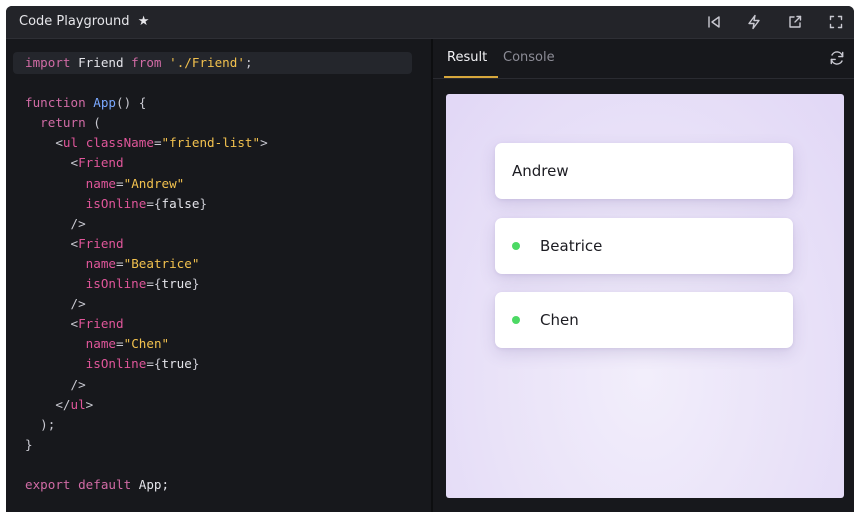 The image size is (854, 512). What do you see at coordinates (55, 123) in the screenshot?
I see `code-token: return` at bounding box center [55, 123].